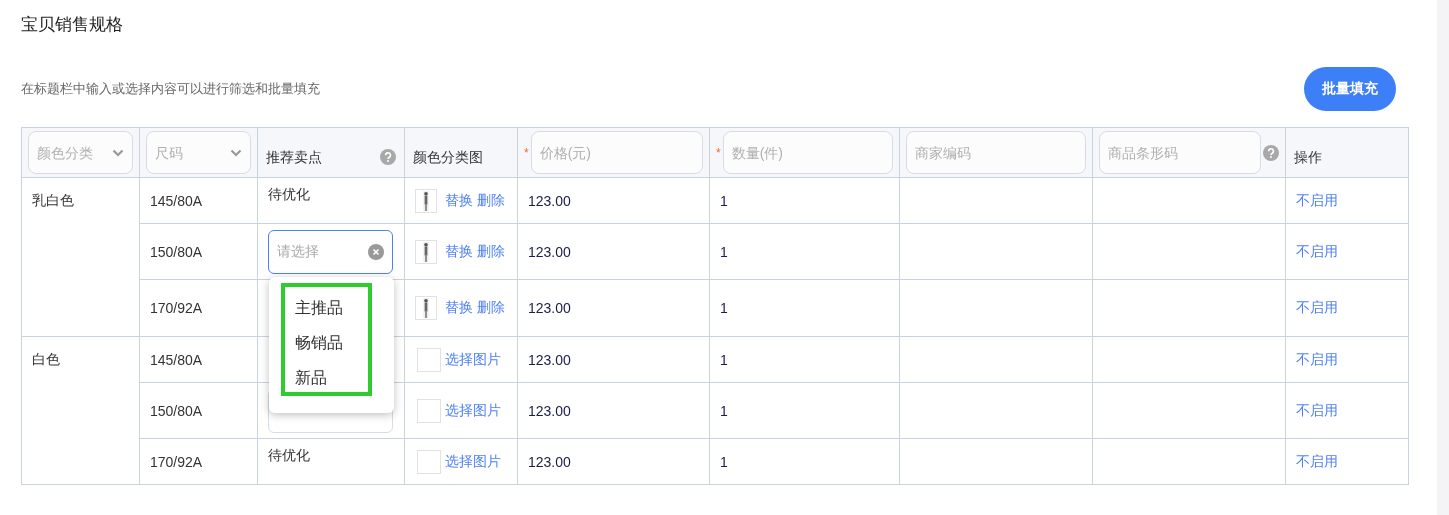 Image resolution: width=1449 pixels, height=515 pixels. What do you see at coordinates (1350, 89) in the screenshot?
I see `batch-fill-button: 批量填充` at bounding box center [1350, 89].